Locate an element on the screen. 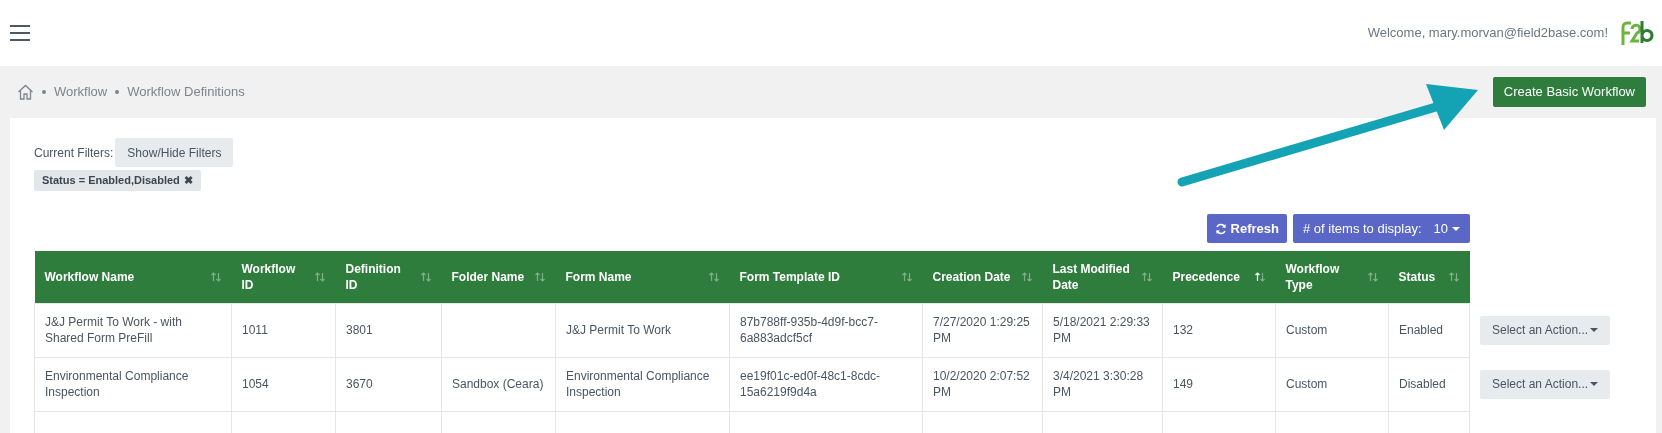 This screenshot has width=1662, height=433. column-header: Last Modified Date is located at coordinates (1102, 277).